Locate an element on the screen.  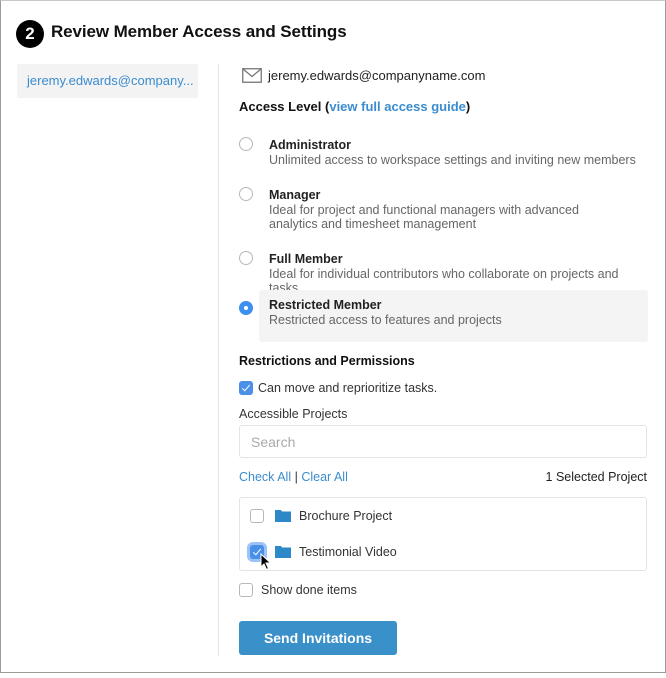
project-list: Brochure Project Testimonial Video is located at coordinates (443, 534).